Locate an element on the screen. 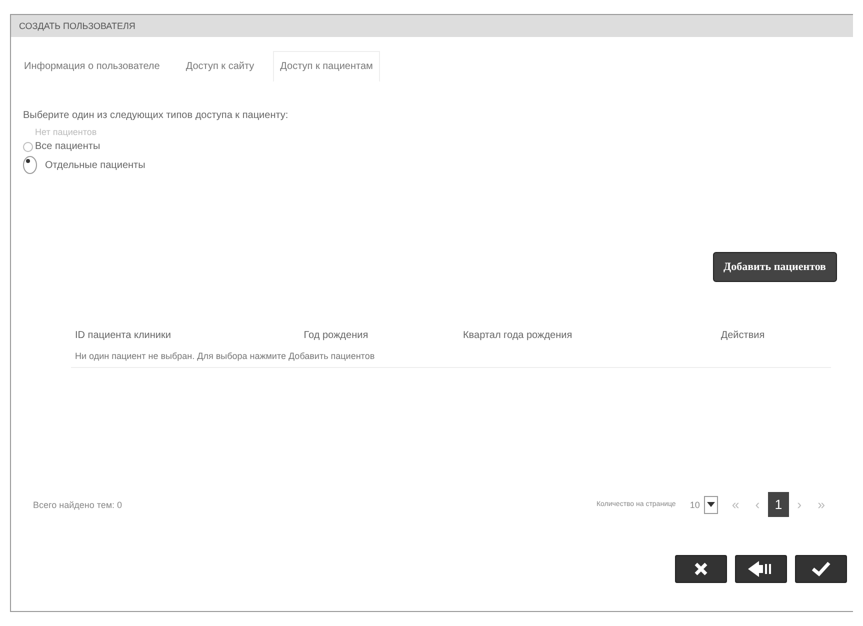 The height and width of the screenshot is (626, 863). total-count: Всего найдено тем: 0 is located at coordinates (77, 505).